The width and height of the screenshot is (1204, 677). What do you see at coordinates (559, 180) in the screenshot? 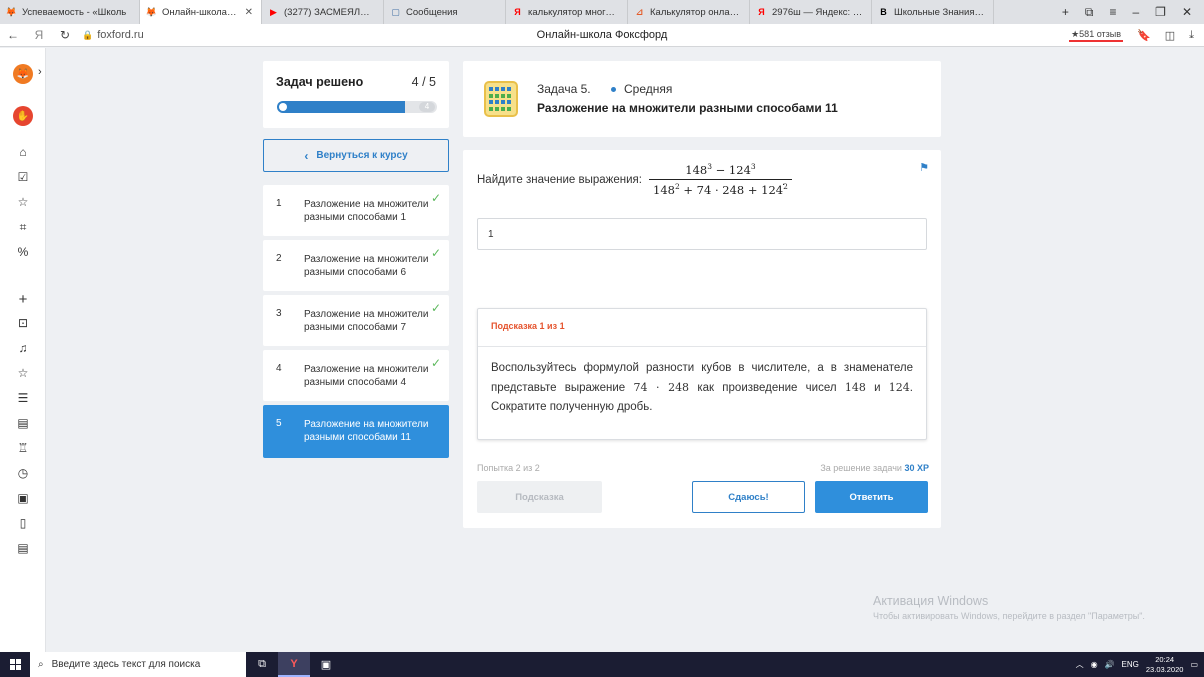
I see `question-text: Найдите значение выражения:` at bounding box center [559, 180].